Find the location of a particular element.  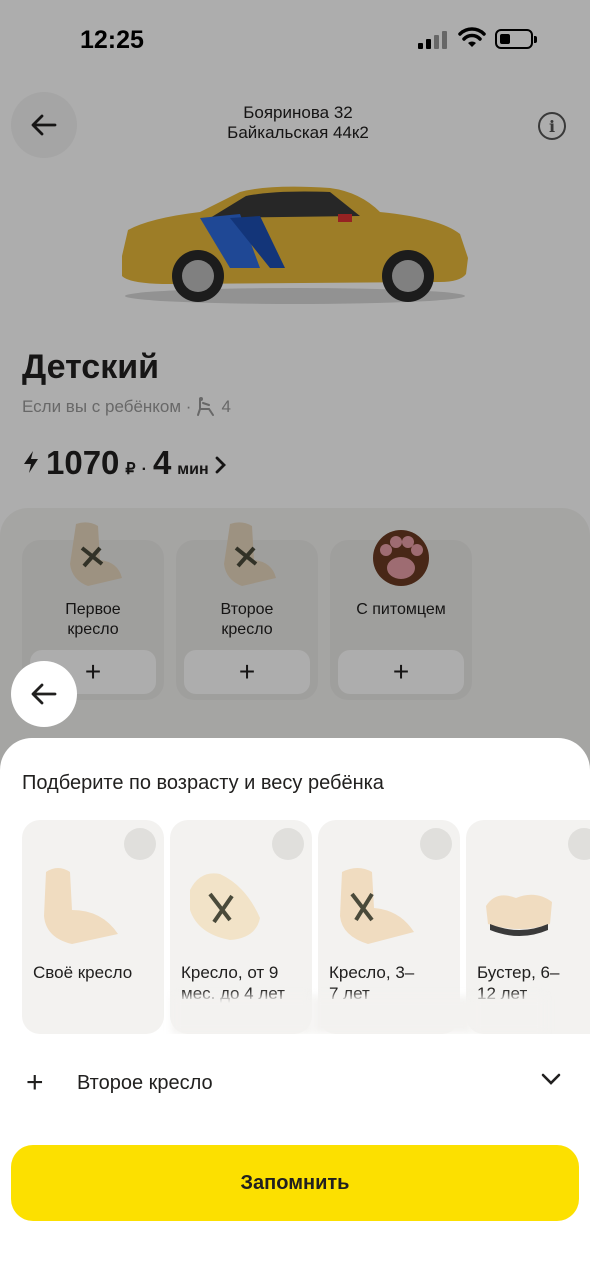

second-seat-label: Второе кресло is located at coordinates (145, 1083).